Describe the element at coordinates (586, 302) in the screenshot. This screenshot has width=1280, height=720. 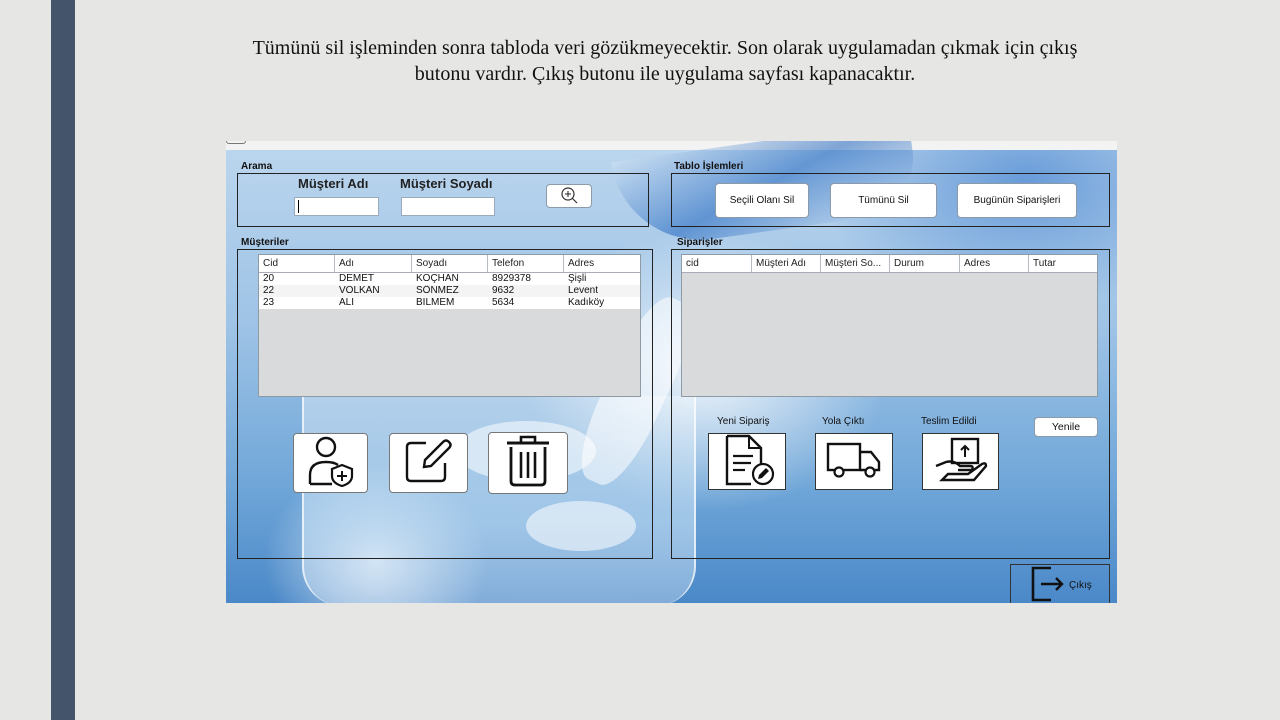
I see `table-cell: Kadıköy` at that location.